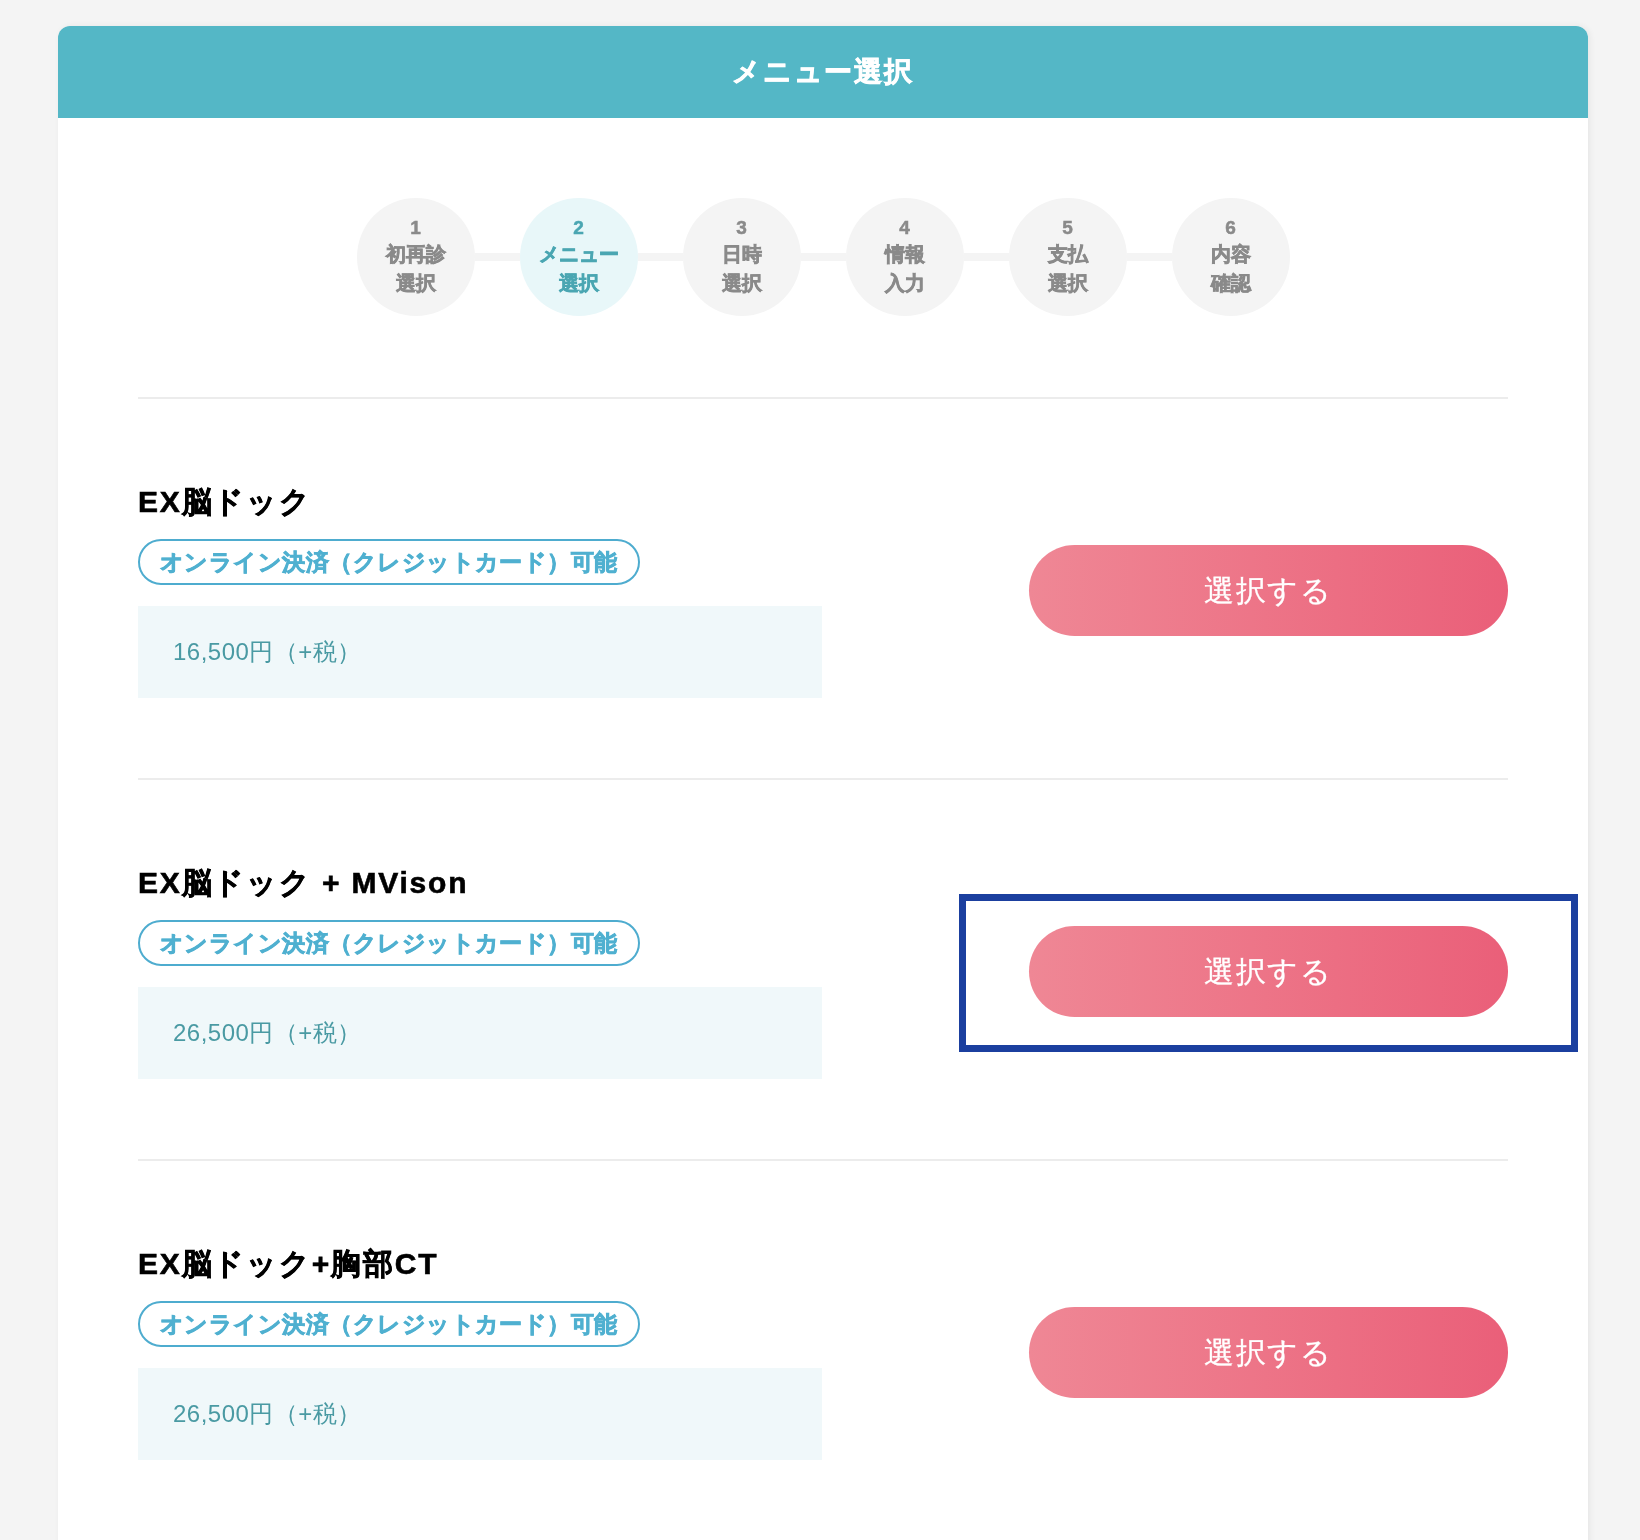 The width and height of the screenshot is (1640, 1540). What do you see at coordinates (1230, 269) in the screenshot?
I see `step-label: 内容 確認` at bounding box center [1230, 269].